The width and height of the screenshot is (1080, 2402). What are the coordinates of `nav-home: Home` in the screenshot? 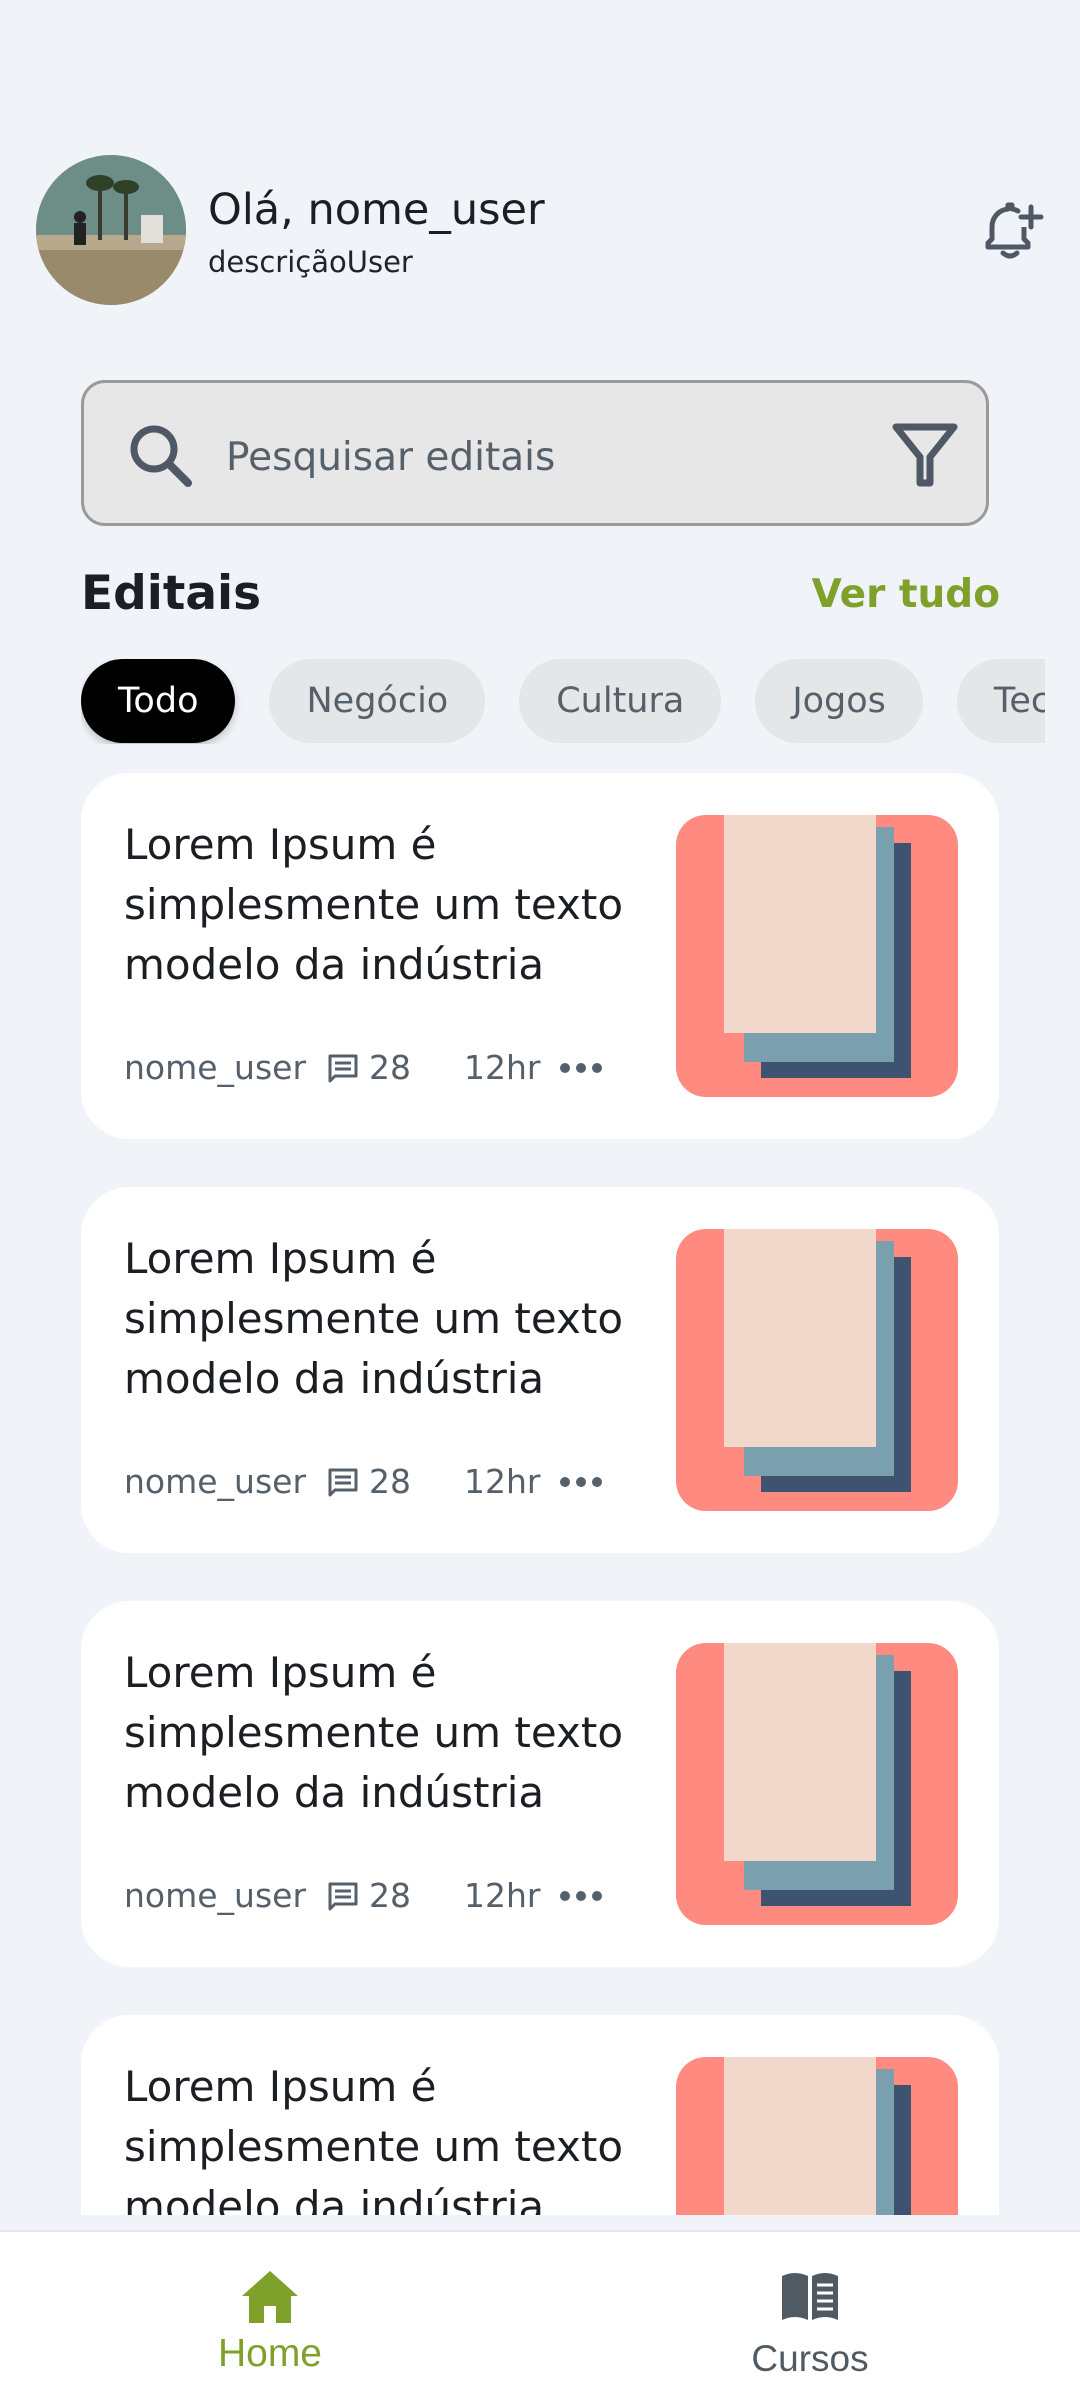 It's located at (270, 2317).